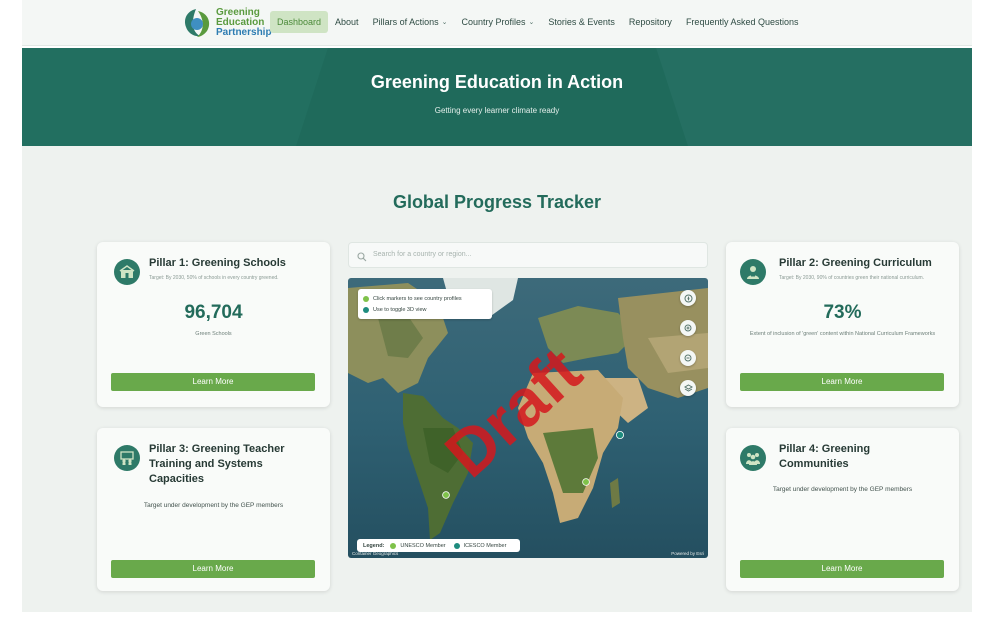 The height and width of the screenshot is (627, 988). I want to click on compass-icon, so click(688, 298).